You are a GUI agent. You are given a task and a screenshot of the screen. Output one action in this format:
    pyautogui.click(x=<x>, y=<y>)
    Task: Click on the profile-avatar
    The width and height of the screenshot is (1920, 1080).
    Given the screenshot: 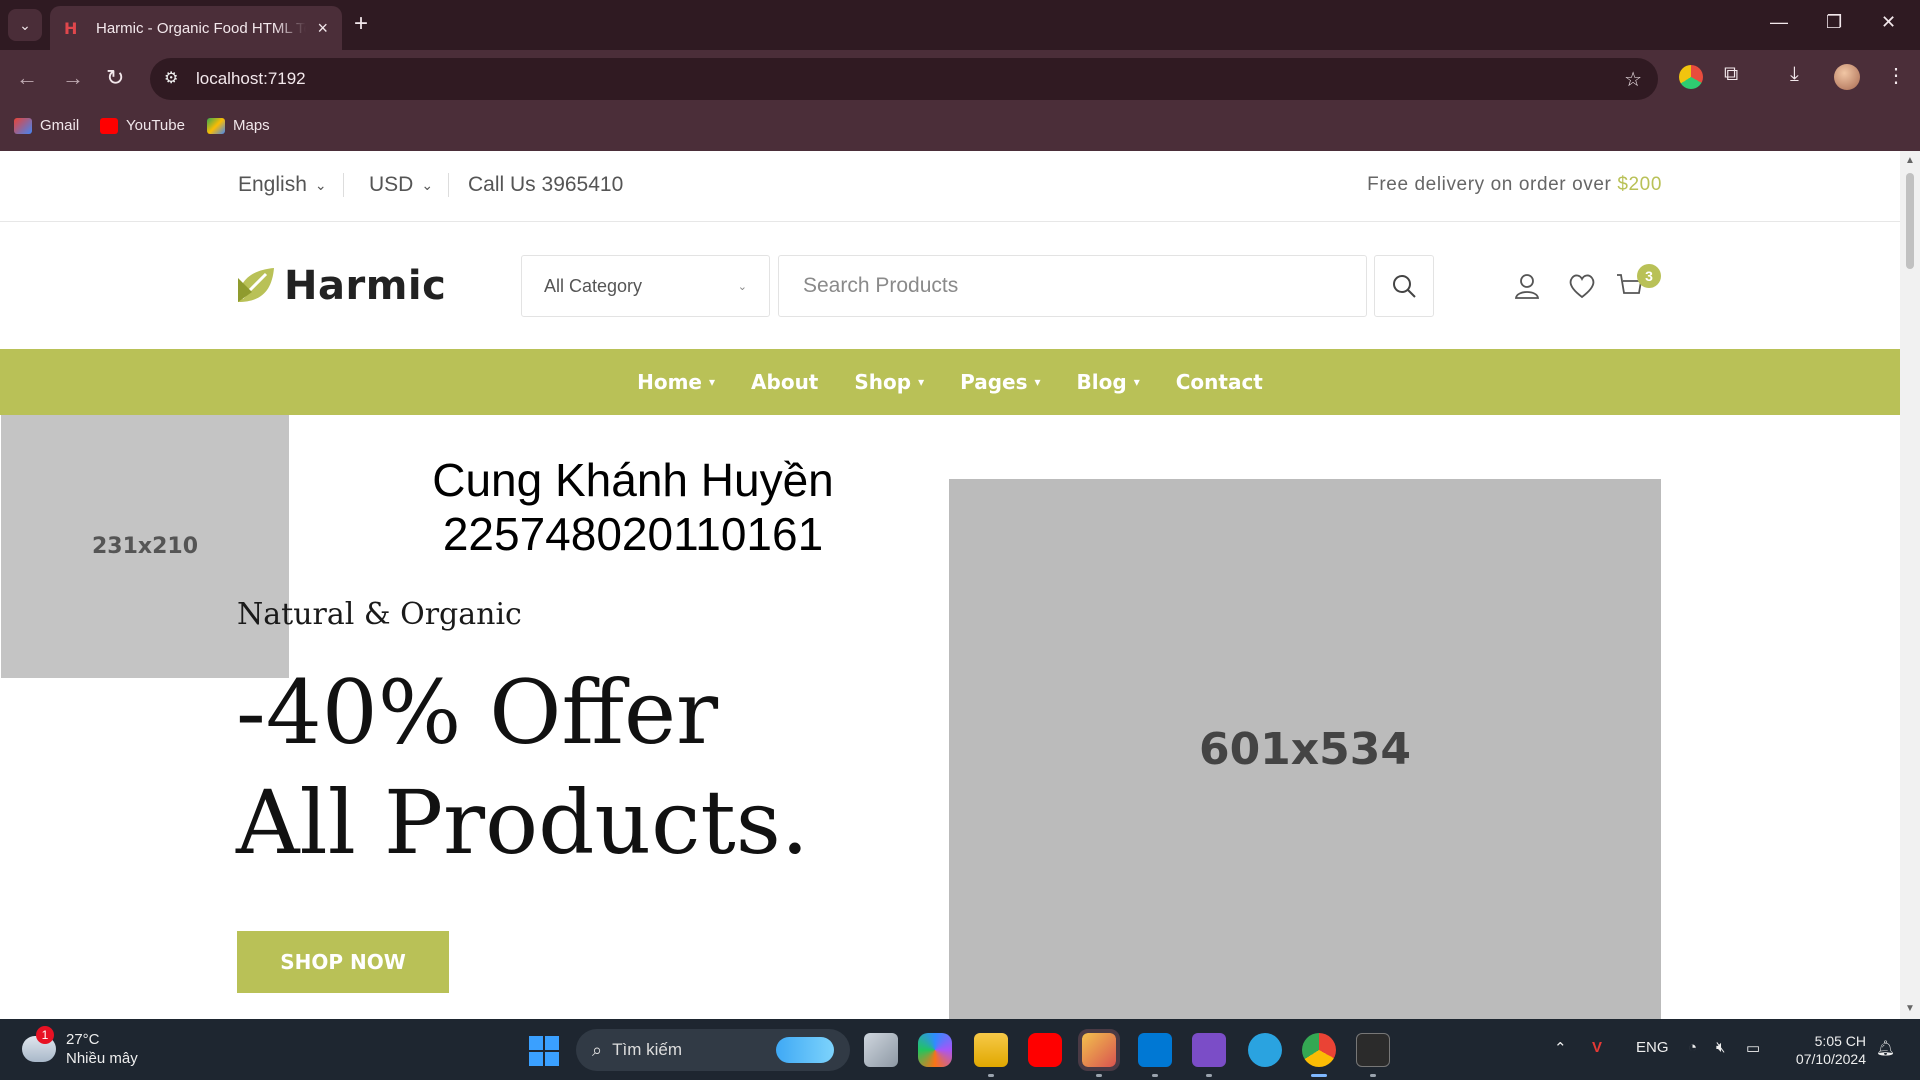 What is the action you would take?
    pyautogui.click(x=1847, y=77)
    